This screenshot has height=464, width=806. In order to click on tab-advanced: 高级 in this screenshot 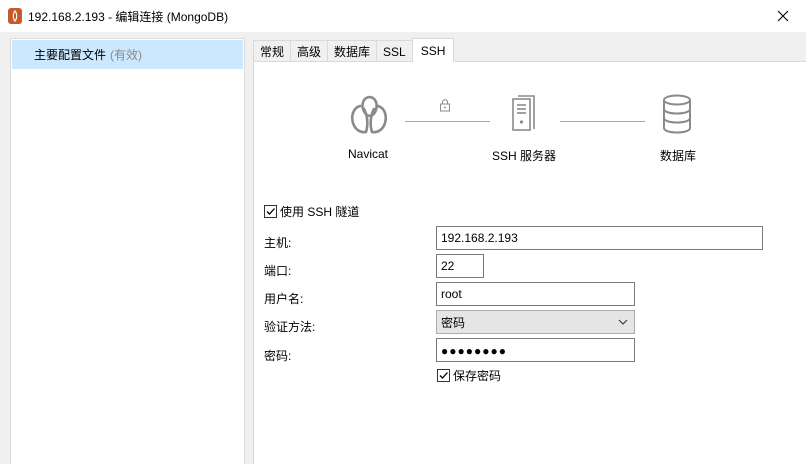, I will do `click(309, 51)`.